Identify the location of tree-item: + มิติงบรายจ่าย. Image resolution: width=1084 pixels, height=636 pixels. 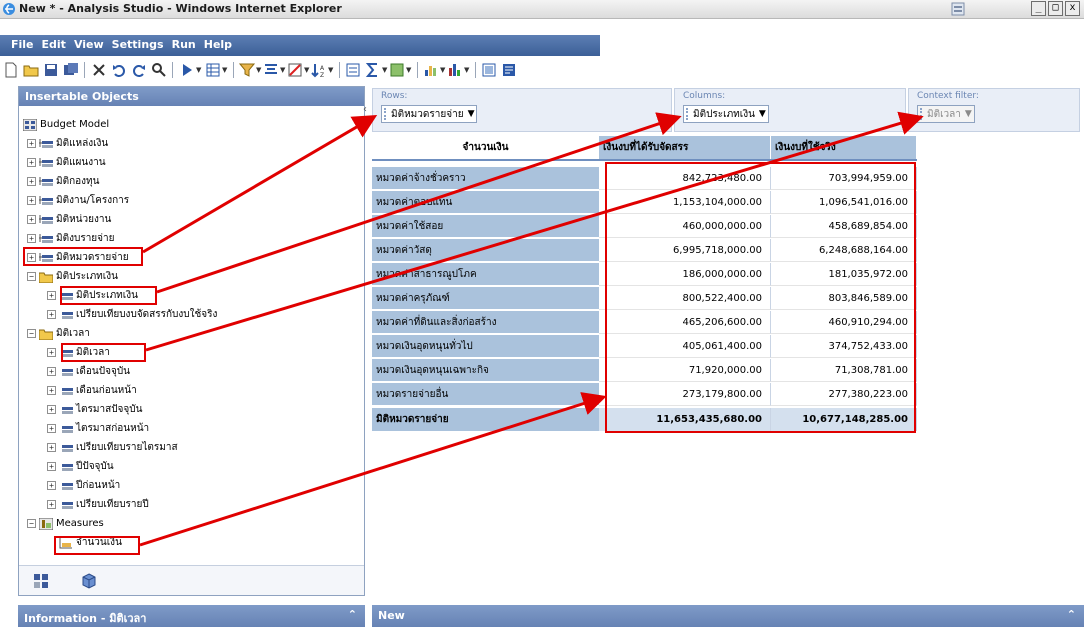
(71, 238).